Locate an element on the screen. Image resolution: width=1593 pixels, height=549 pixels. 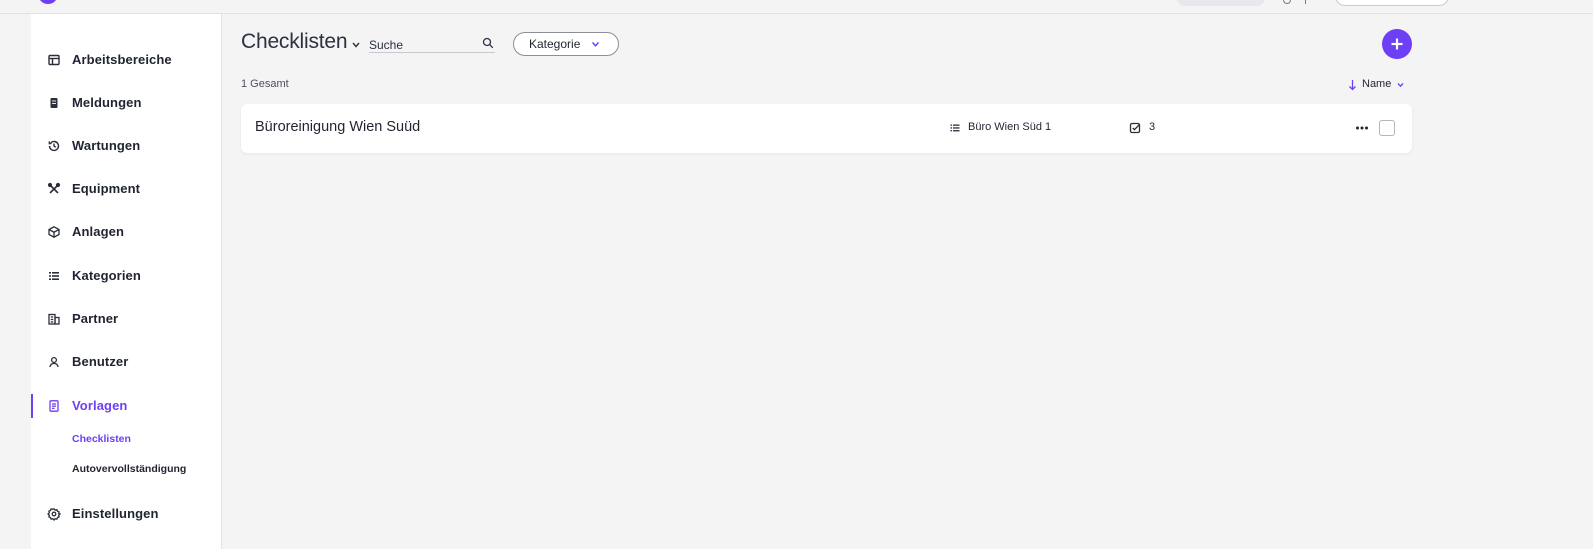
sidebar-item-label: Wartungen is located at coordinates (106, 145).